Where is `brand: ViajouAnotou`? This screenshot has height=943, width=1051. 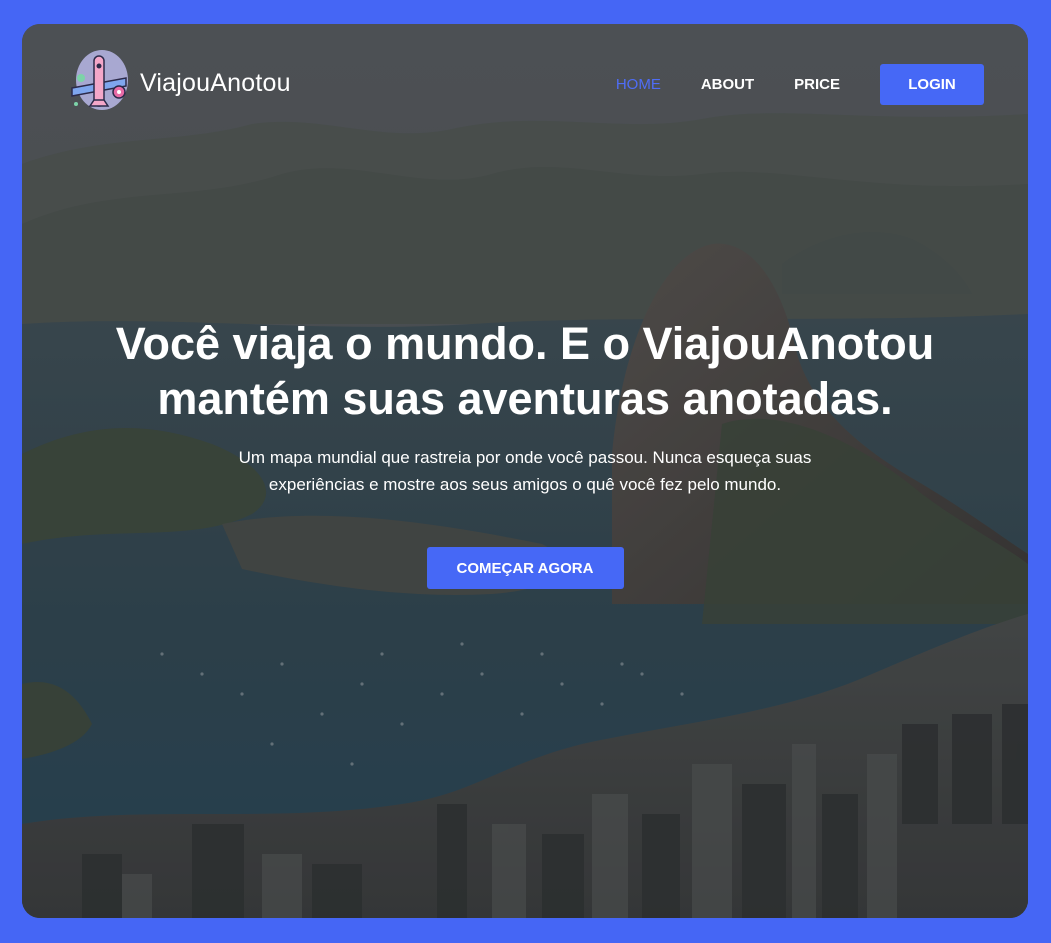
brand: ViajouAnotou is located at coordinates (178, 83).